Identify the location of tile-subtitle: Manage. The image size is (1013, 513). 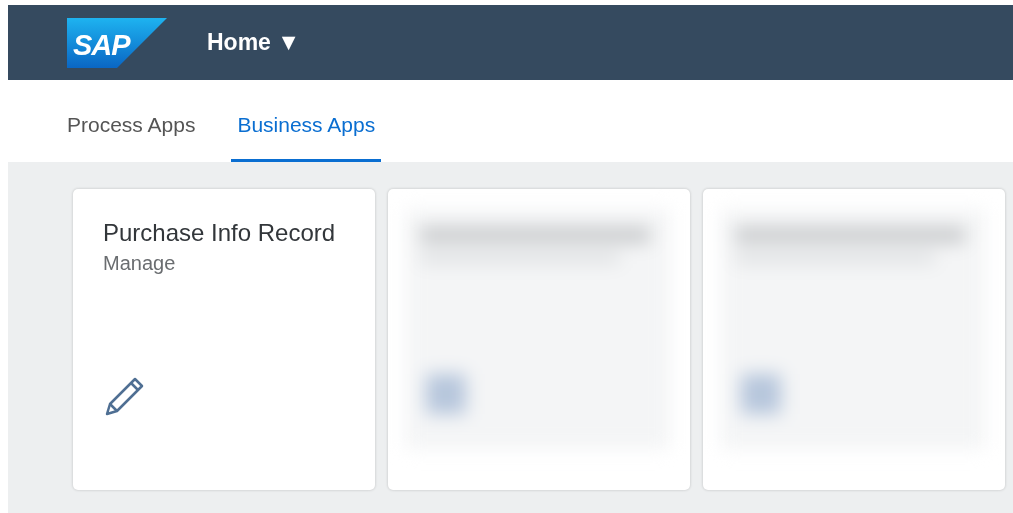
(140, 263).